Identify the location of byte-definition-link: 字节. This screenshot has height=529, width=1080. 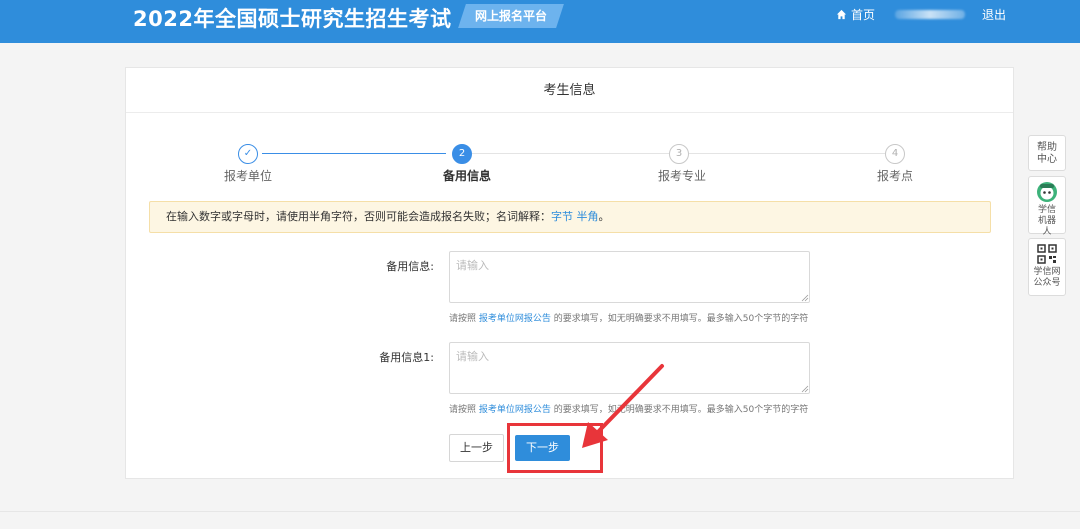
(562, 216).